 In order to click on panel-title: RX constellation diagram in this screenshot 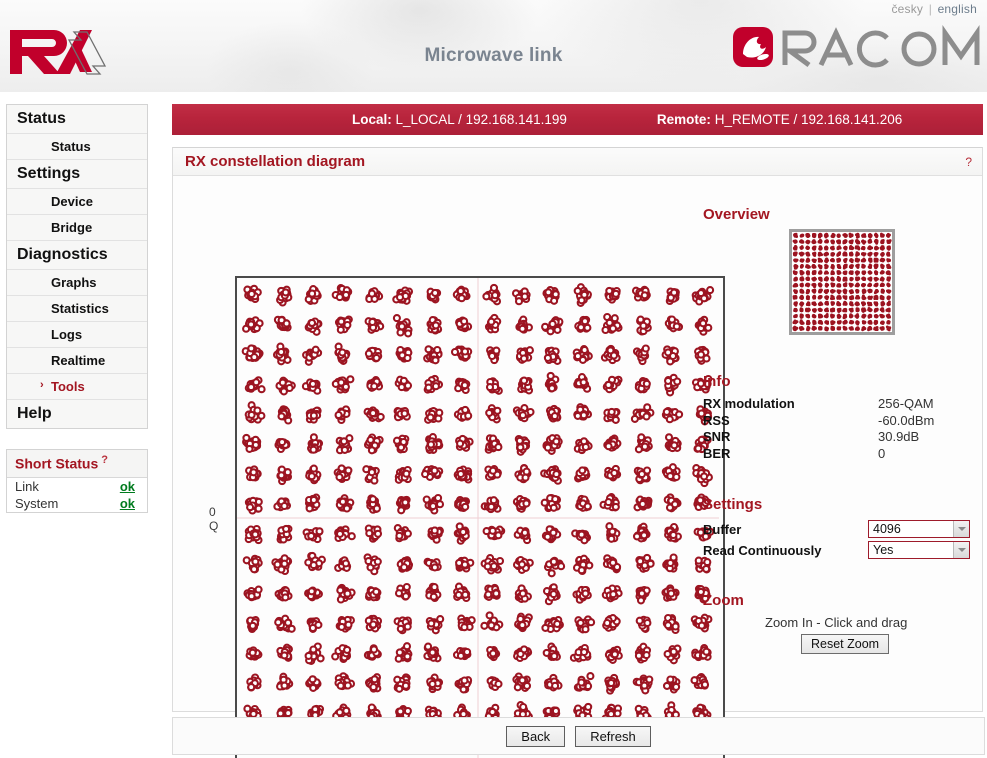, I will do `click(275, 161)`.